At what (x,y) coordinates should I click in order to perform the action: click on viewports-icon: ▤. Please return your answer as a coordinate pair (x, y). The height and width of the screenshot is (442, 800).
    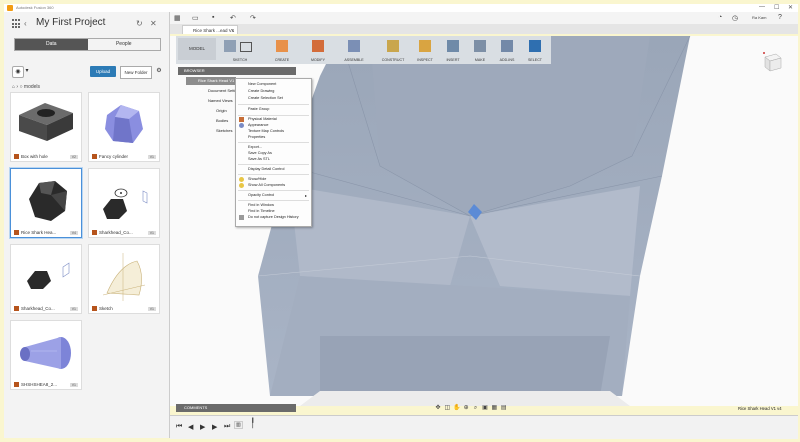
    Looking at the image, I should click on (504, 407).